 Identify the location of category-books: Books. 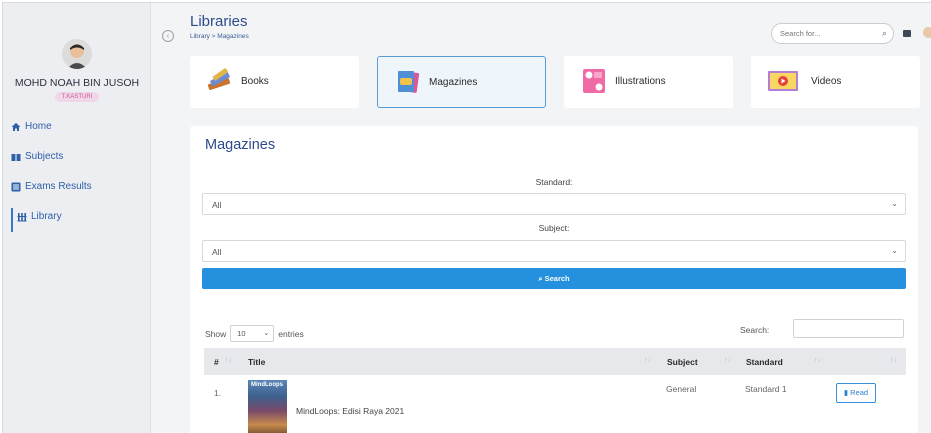
(274, 82).